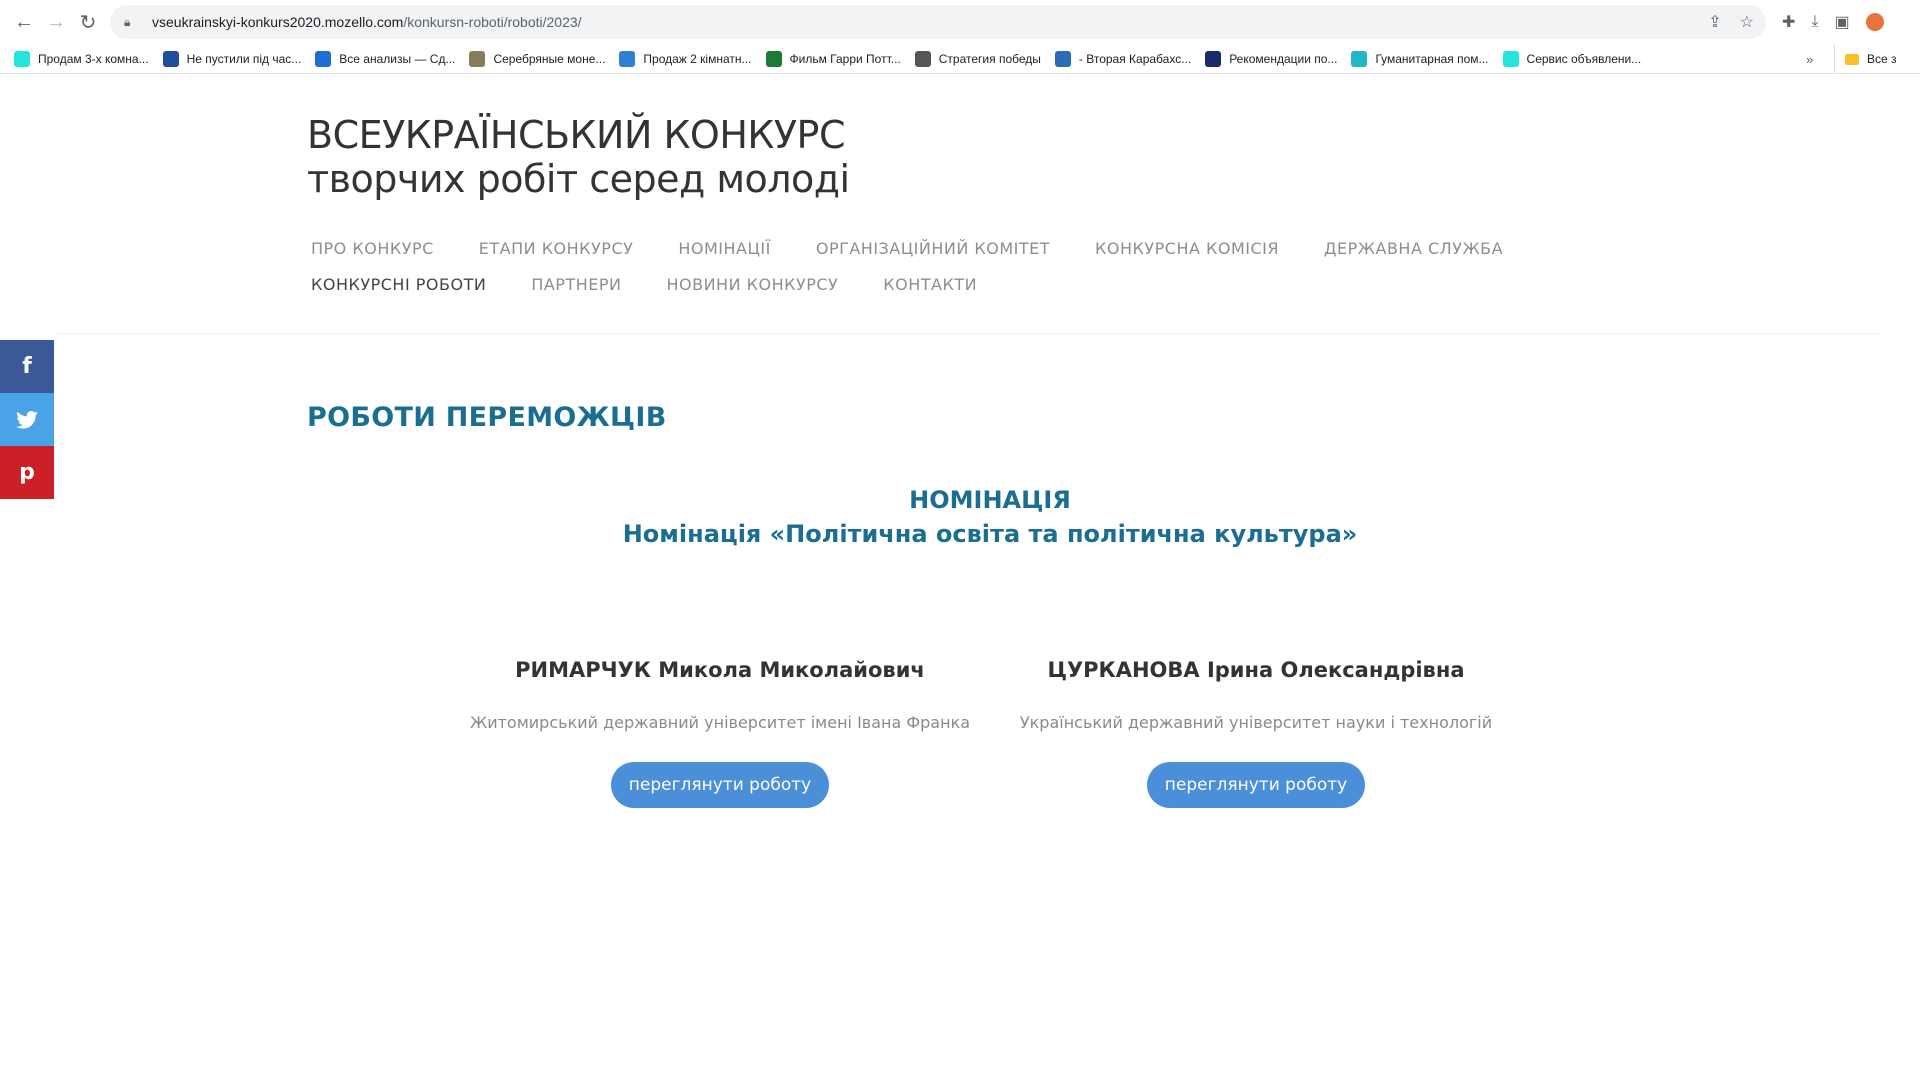  What do you see at coordinates (1841, 22) in the screenshot?
I see `side-panel-icon: ▣` at bounding box center [1841, 22].